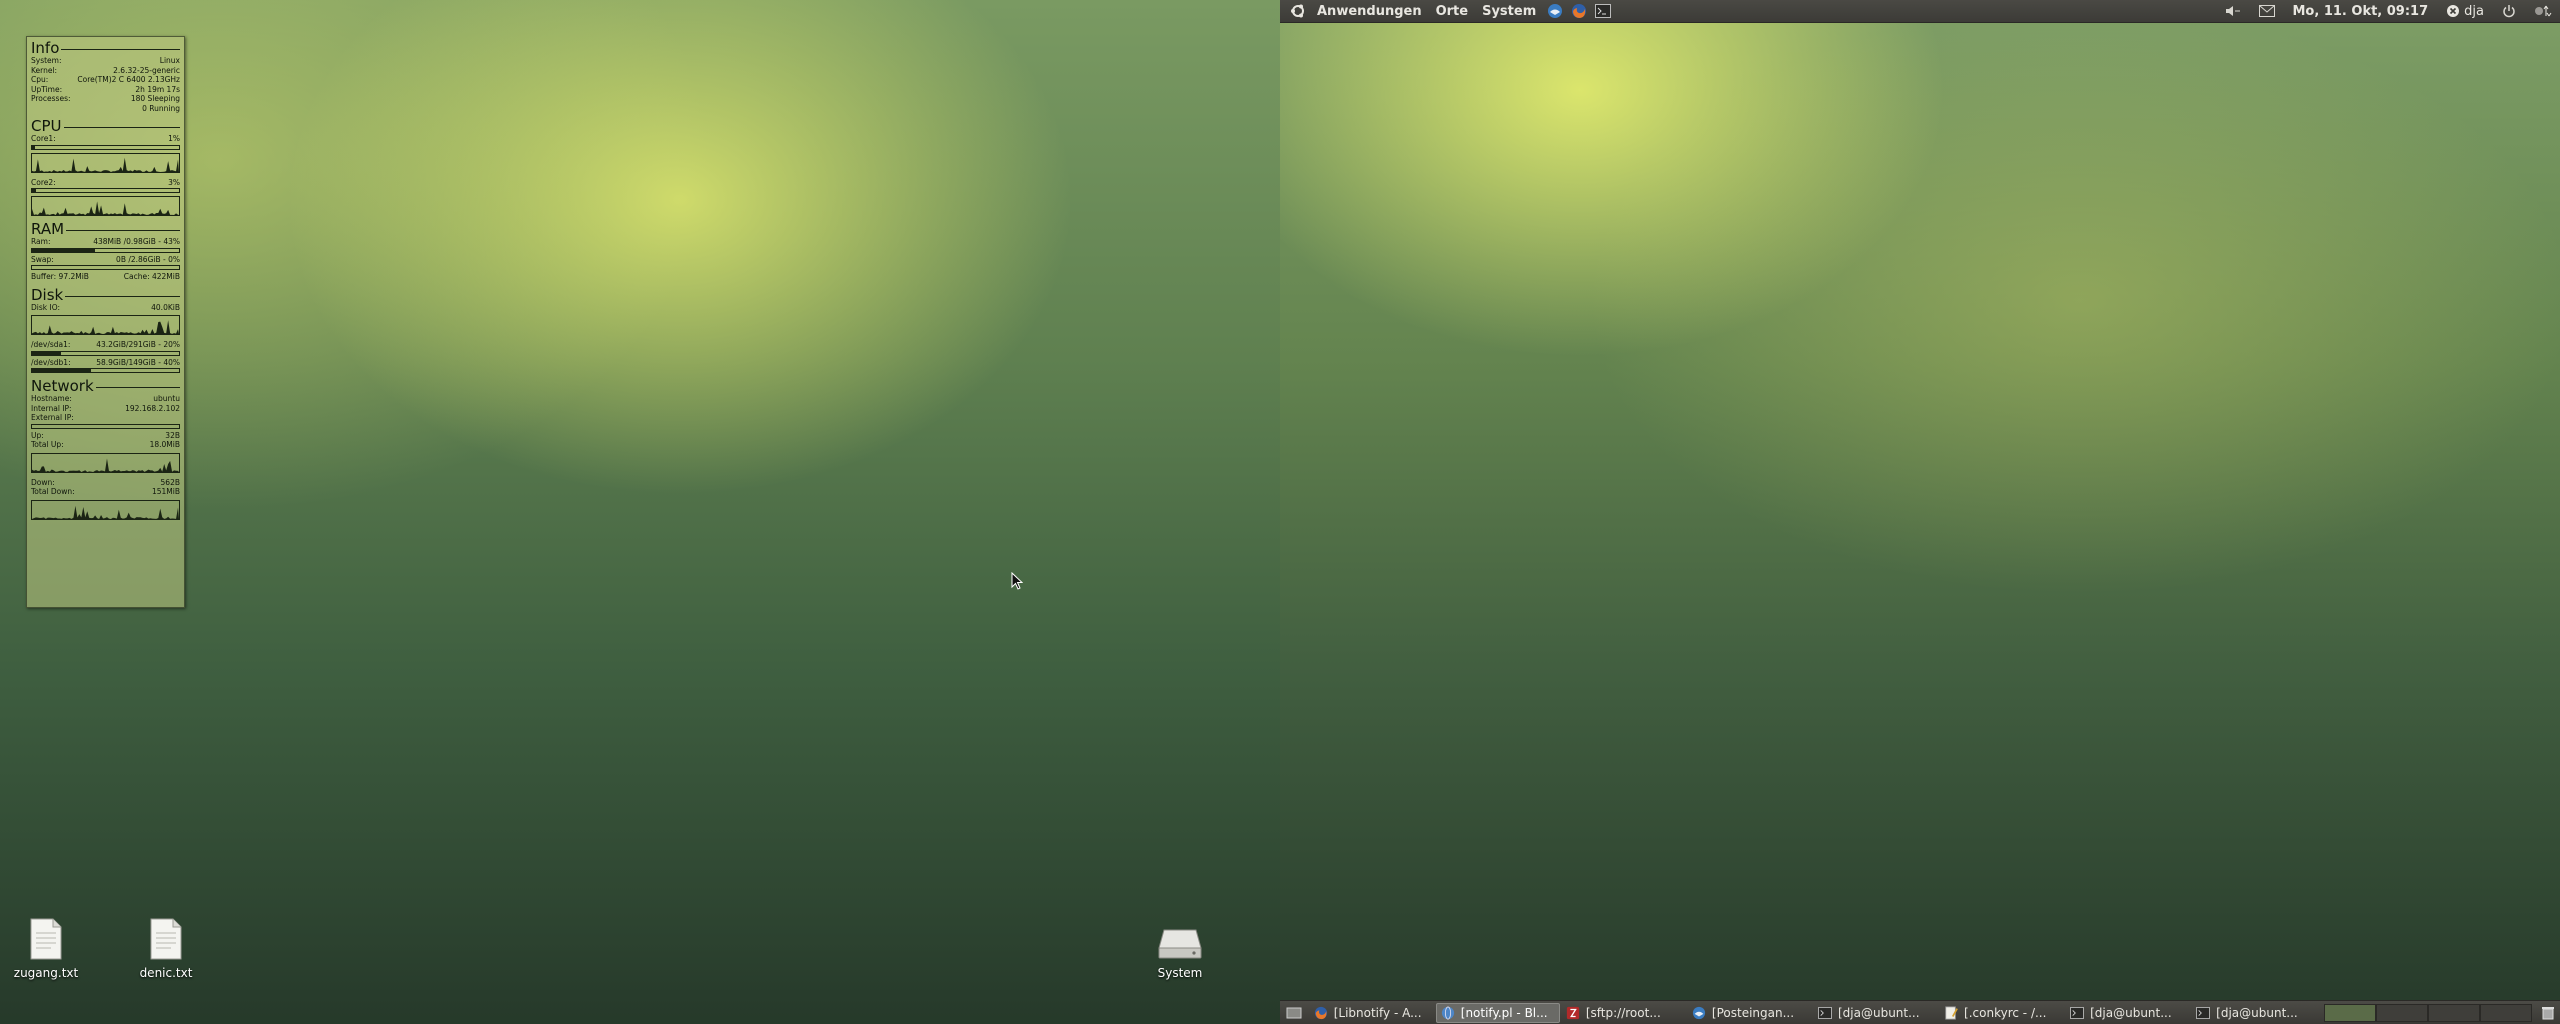  Describe the element at coordinates (1017, 581) in the screenshot. I see `mouse-pointer-icon` at that location.